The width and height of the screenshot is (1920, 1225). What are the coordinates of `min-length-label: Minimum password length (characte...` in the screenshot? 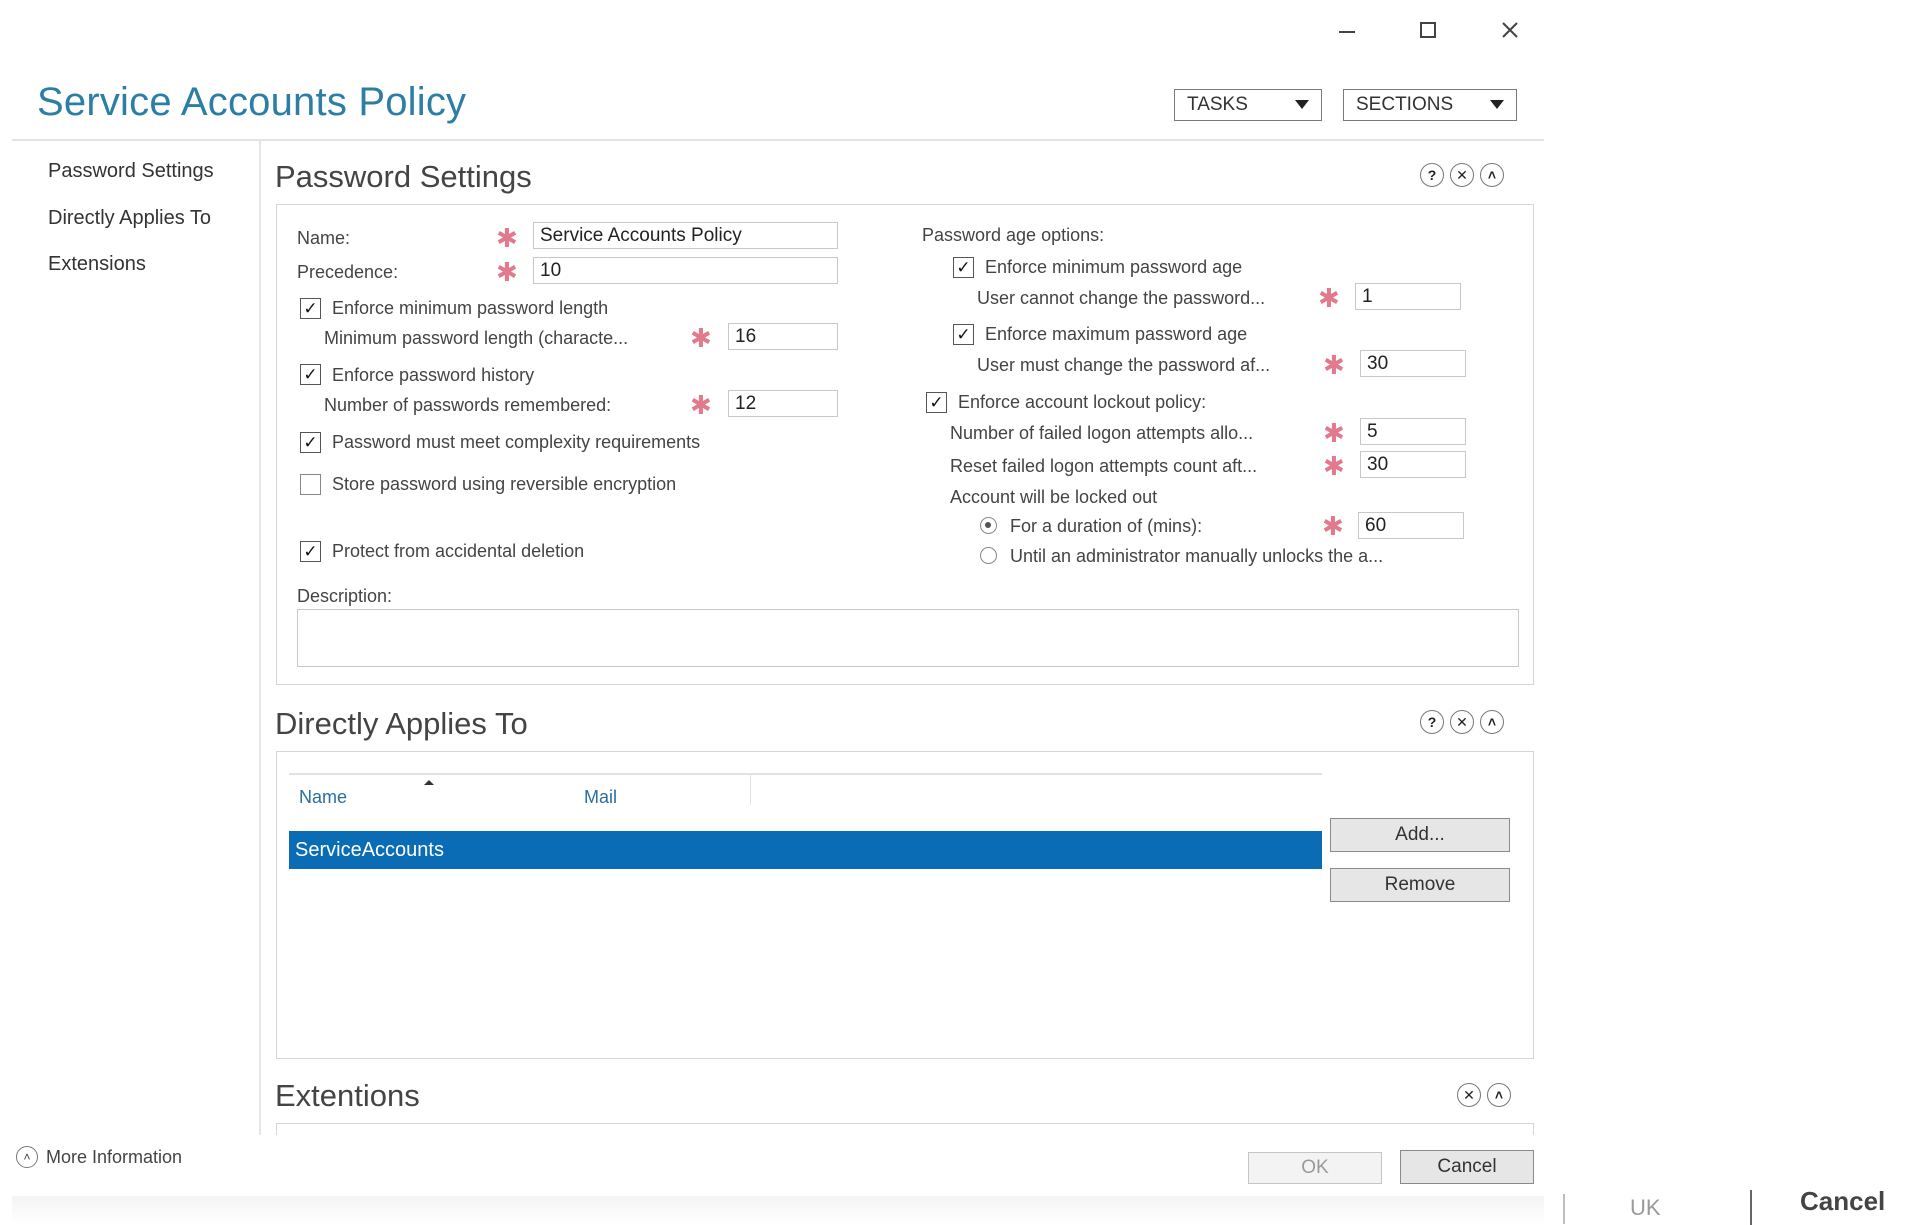 It's located at (476, 338).